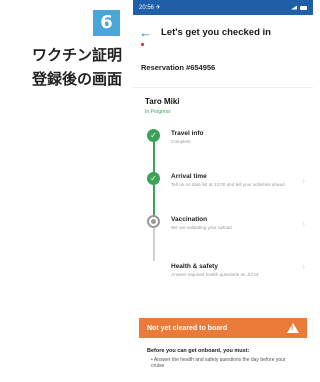 The height and width of the screenshot is (382, 320). I want to click on instructions-heading: Before you can get onboard, you must:, so click(198, 351).